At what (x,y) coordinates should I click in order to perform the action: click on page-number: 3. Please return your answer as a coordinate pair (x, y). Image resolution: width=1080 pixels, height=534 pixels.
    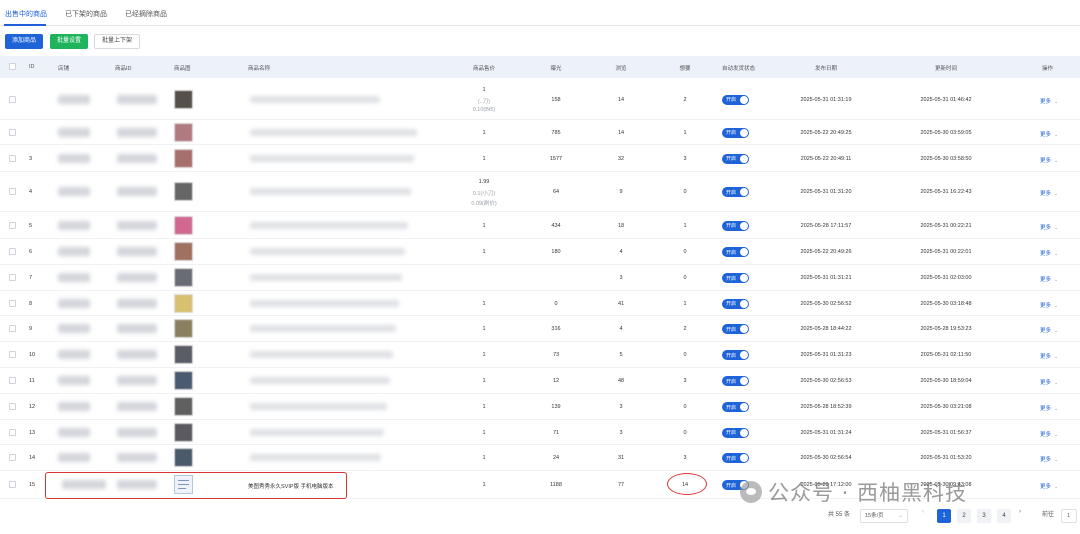
    Looking at the image, I should click on (984, 516).